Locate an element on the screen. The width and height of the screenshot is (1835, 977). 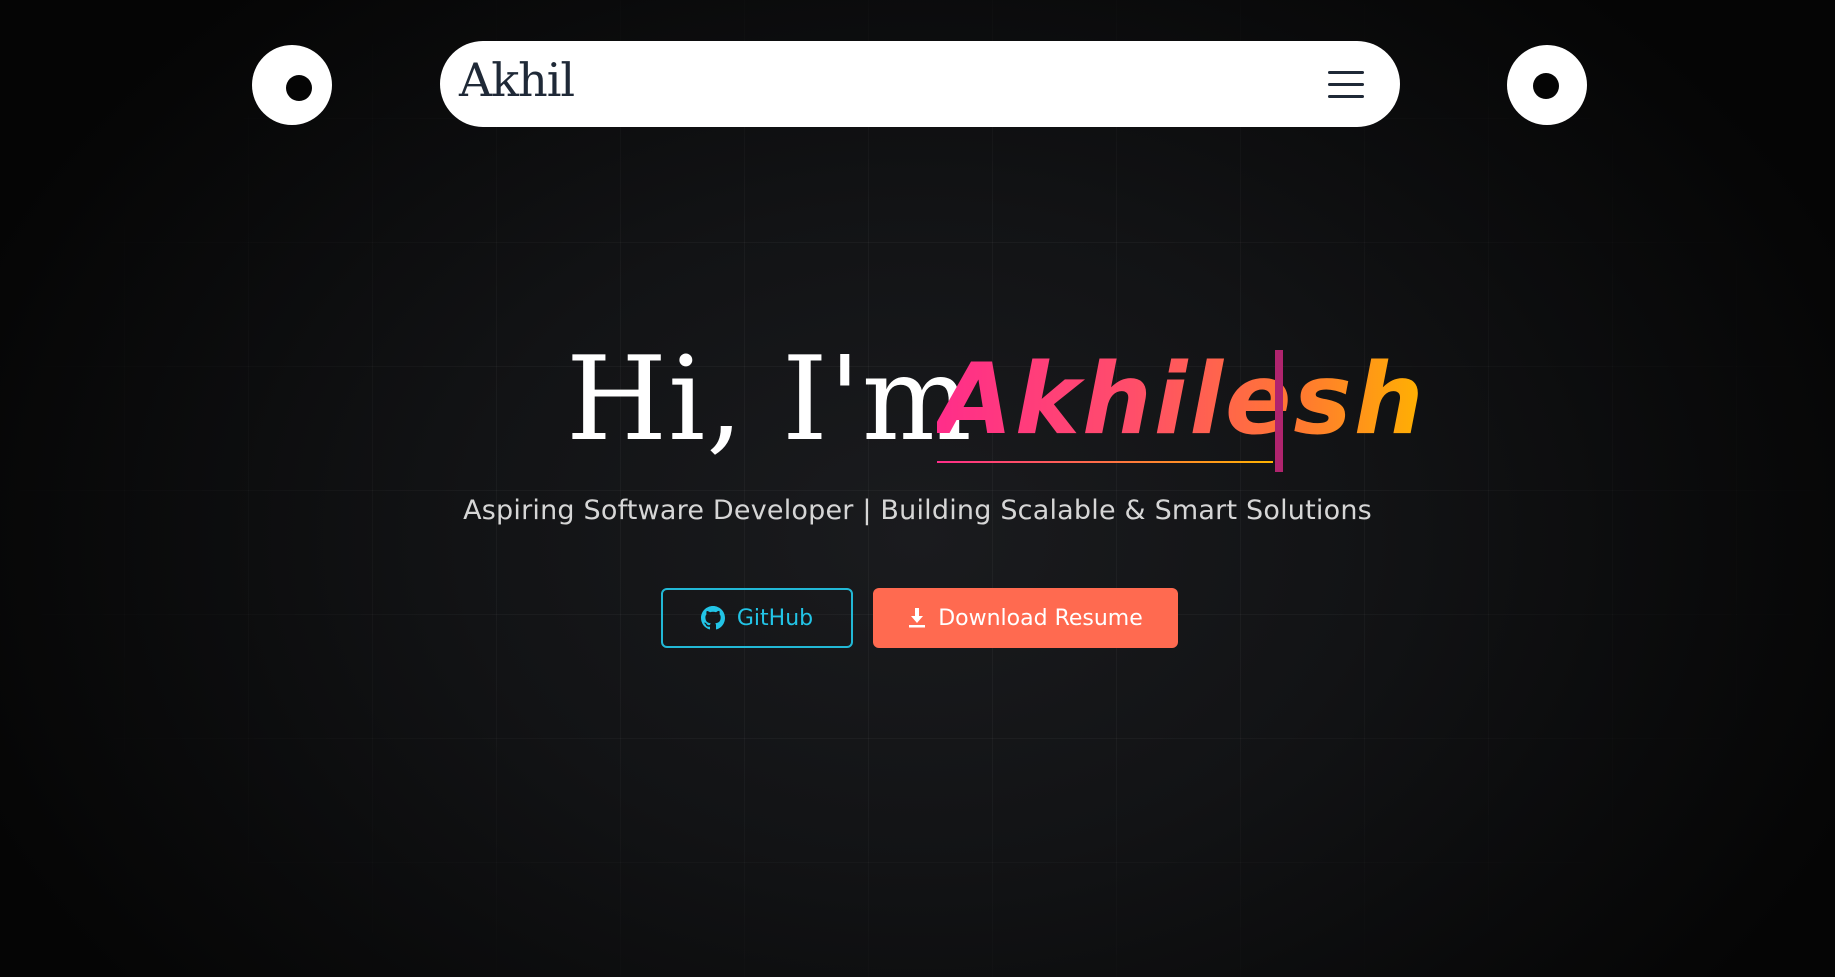
github-button: GitHub is located at coordinates (757, 618).